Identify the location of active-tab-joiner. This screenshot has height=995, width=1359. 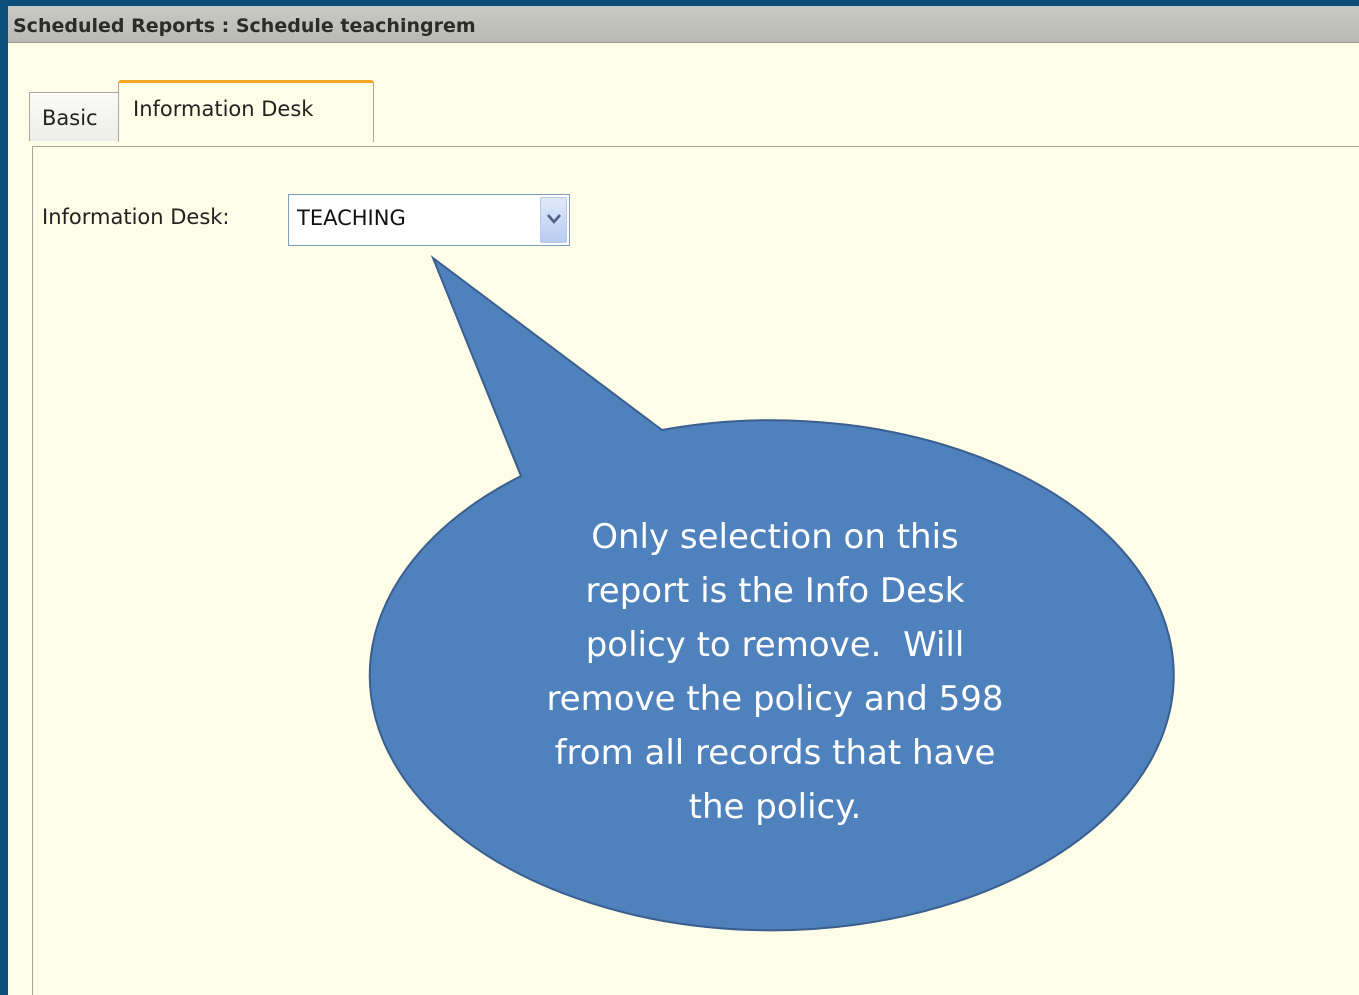
(246, 141).